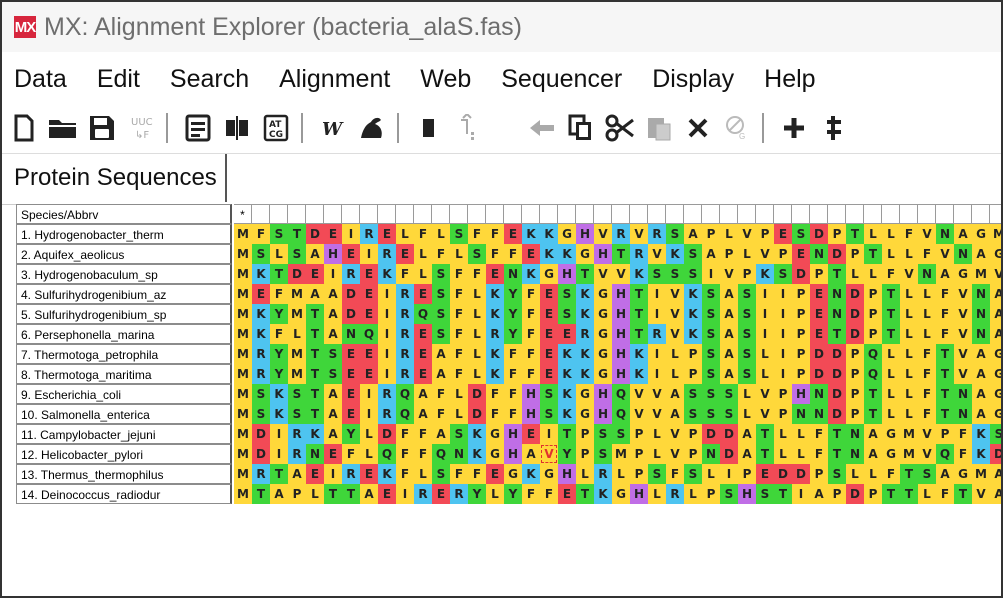 The image size is (1003, 598). Describe the element at coordinates (124, 474) in the screenshot. I see `species-name: 13. Thermus_thermophilus` at that location.